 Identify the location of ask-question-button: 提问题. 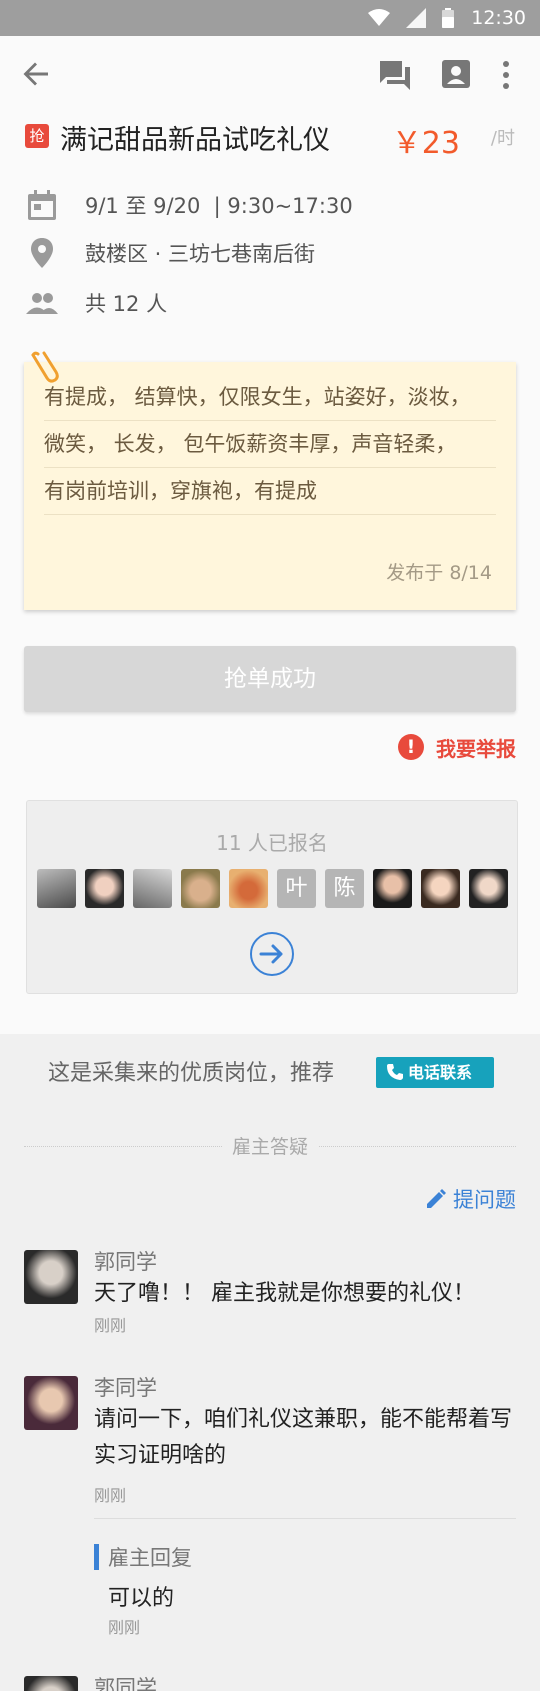
(470, 1199).